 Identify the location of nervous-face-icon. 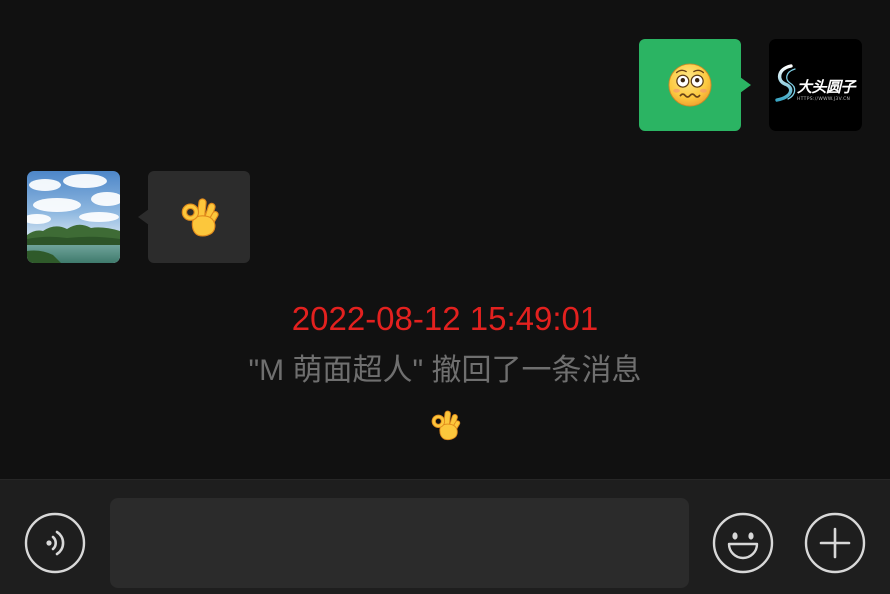
(690, 85).